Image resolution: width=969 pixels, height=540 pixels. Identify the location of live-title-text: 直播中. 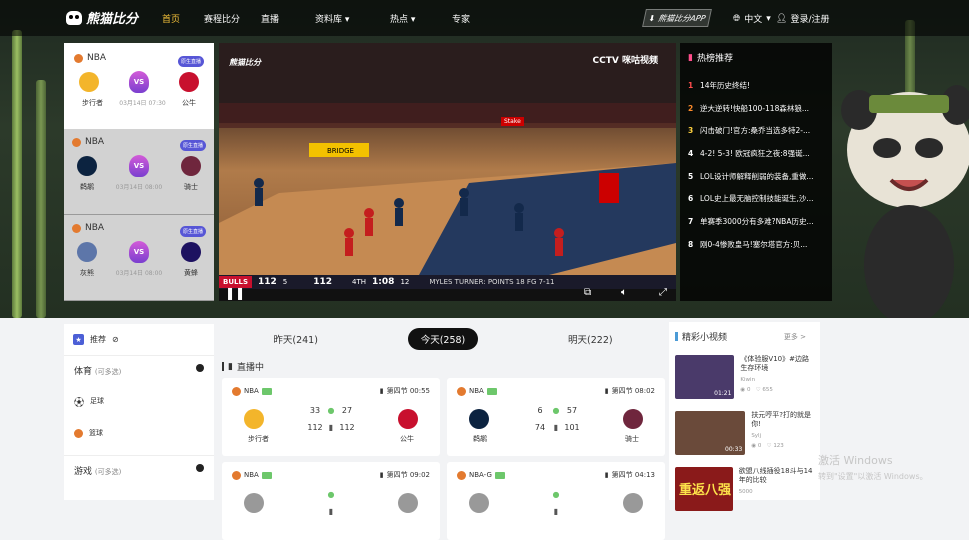
(250, 368).